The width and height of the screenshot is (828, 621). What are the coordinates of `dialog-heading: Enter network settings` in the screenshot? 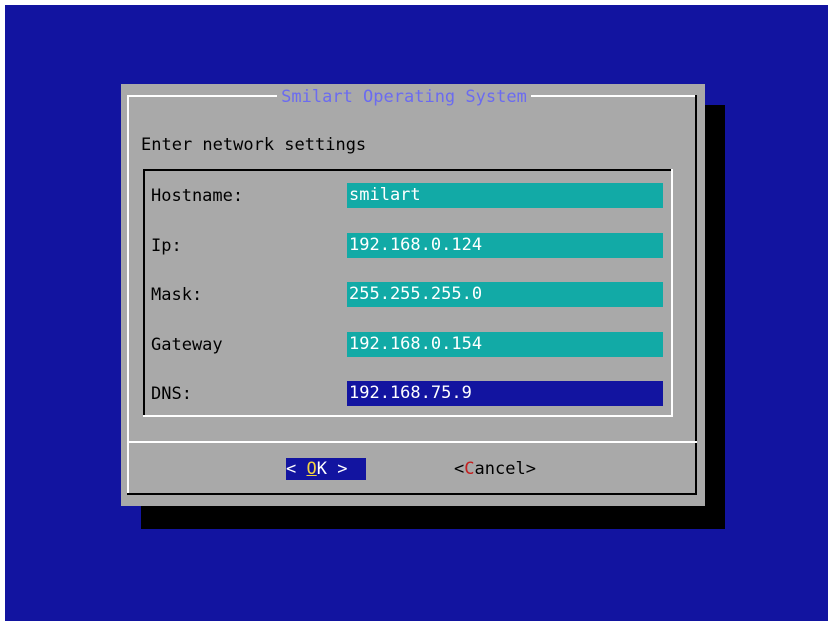 It's located at (254, 145).